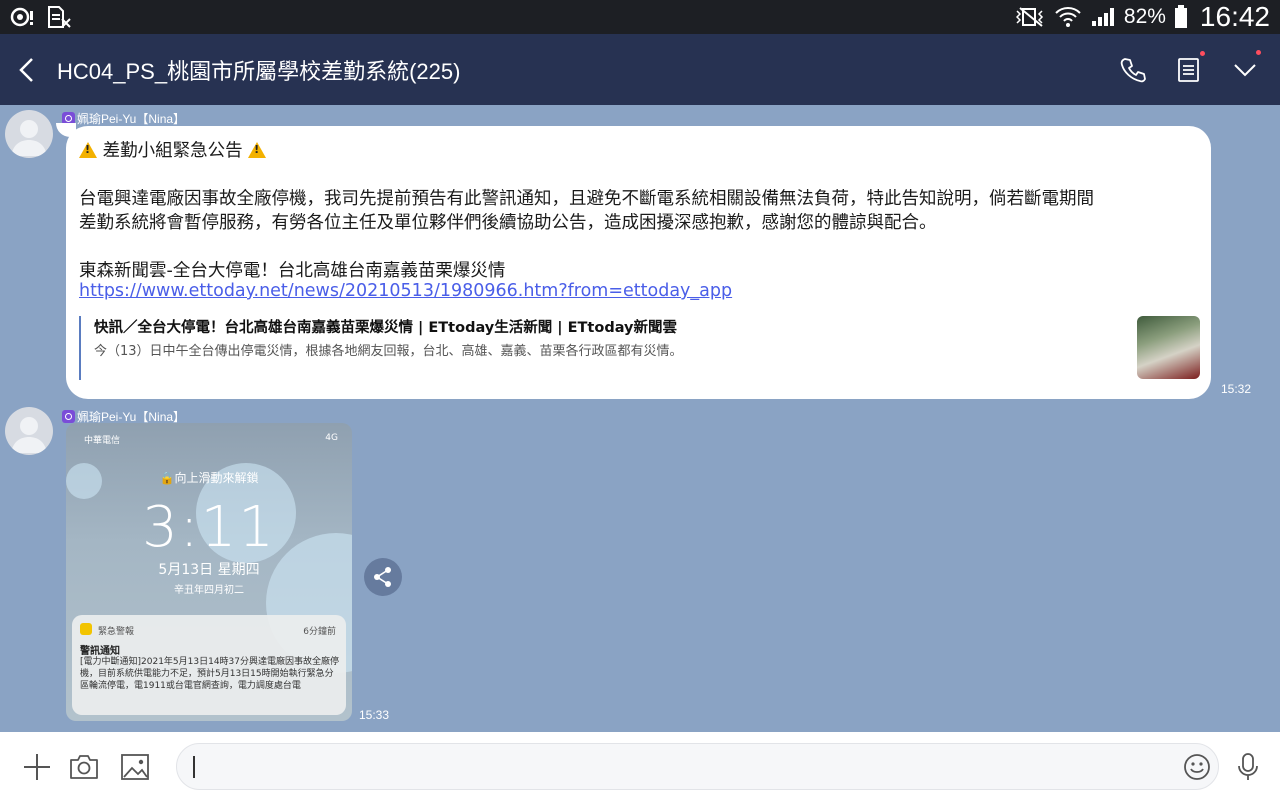 The width and height of the screenshot is (1280, 800). What do you see at coordinates (374, 715) in the screenshot?
I see `message-time: 15:33` at bounding box center [374, 715].